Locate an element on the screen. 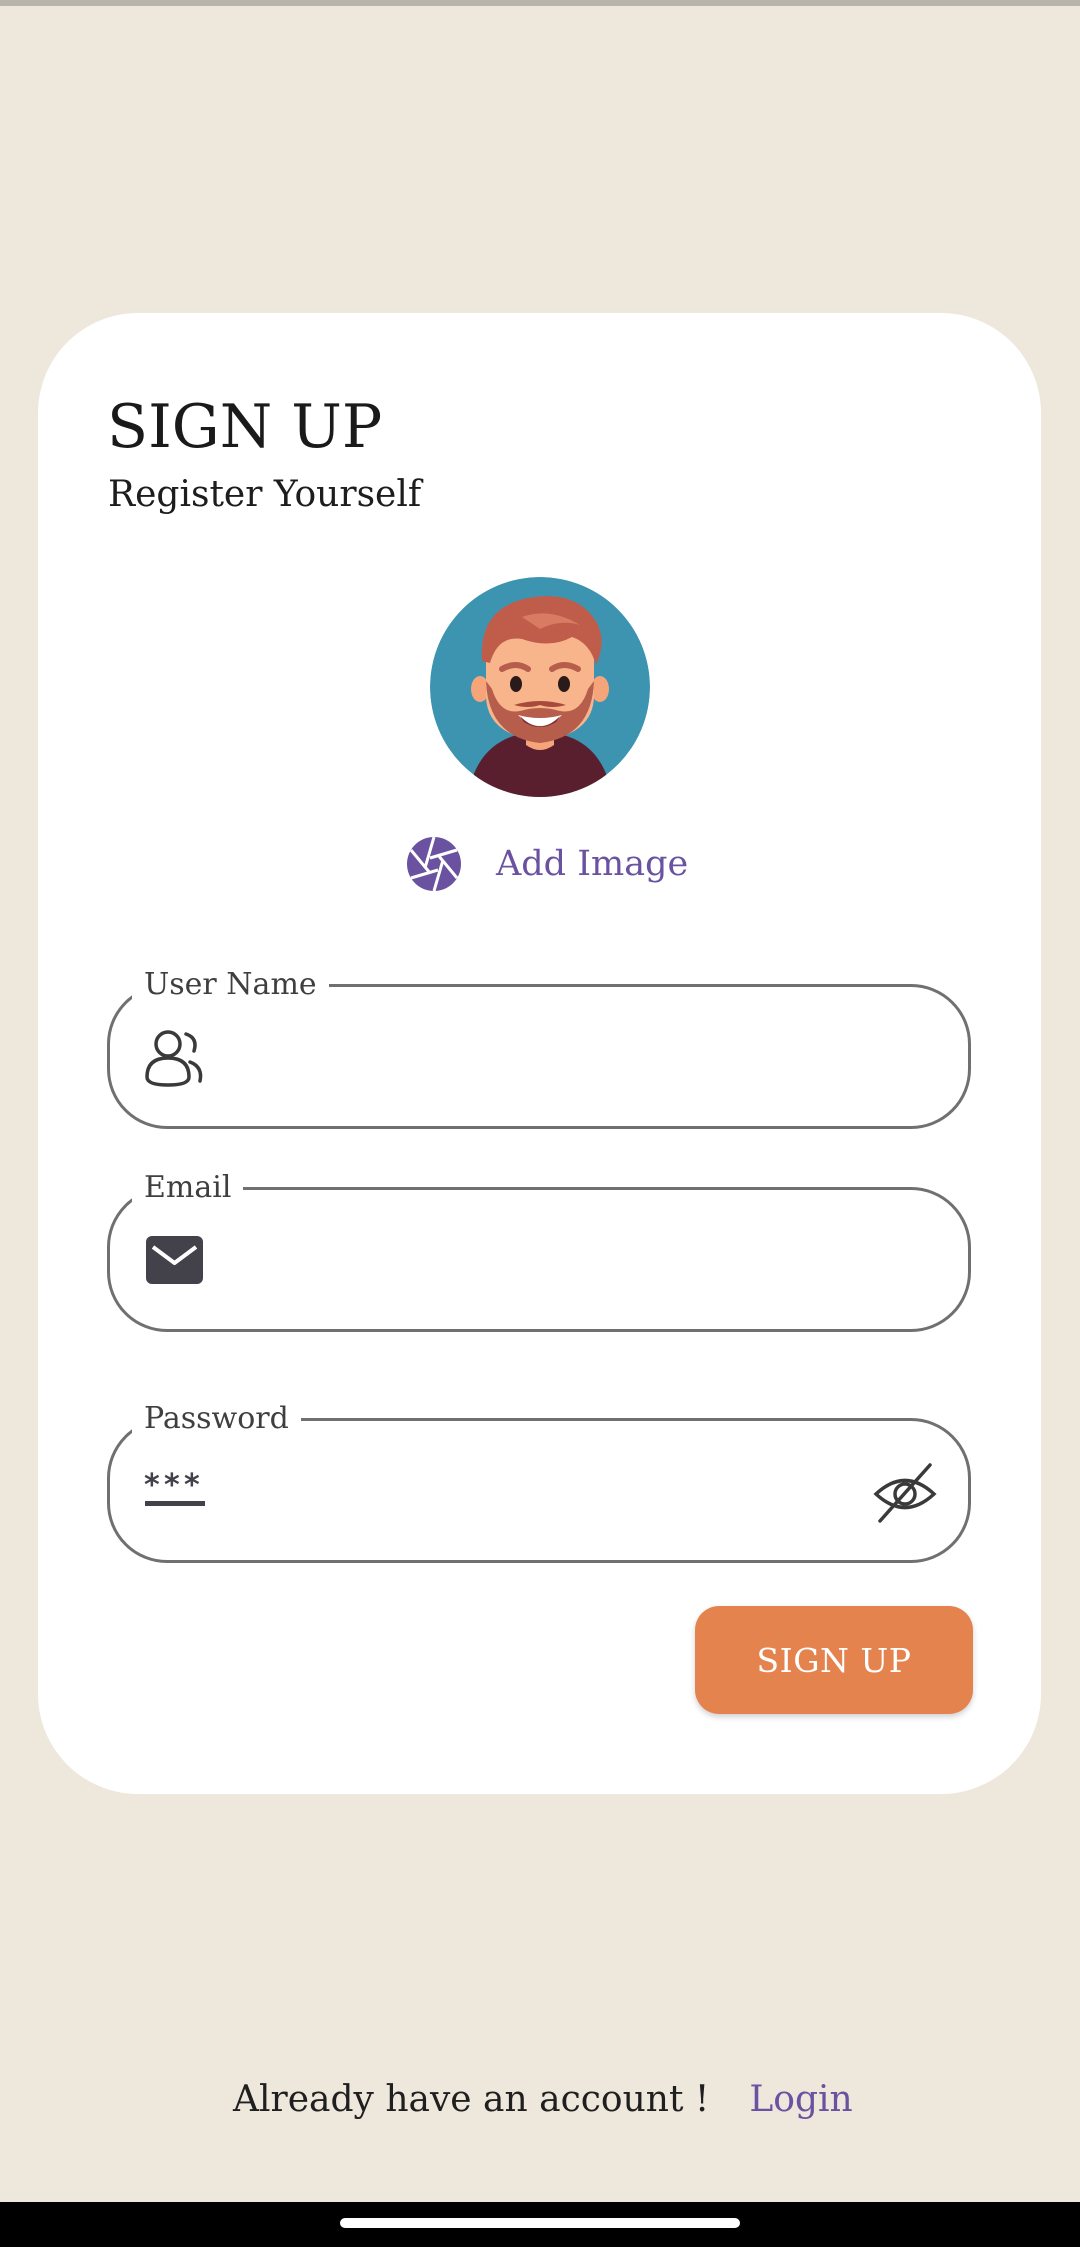 The height and width of the screenshot is (2247, 1080). password-field: Password * * * is located at coordinates (539, 1481).